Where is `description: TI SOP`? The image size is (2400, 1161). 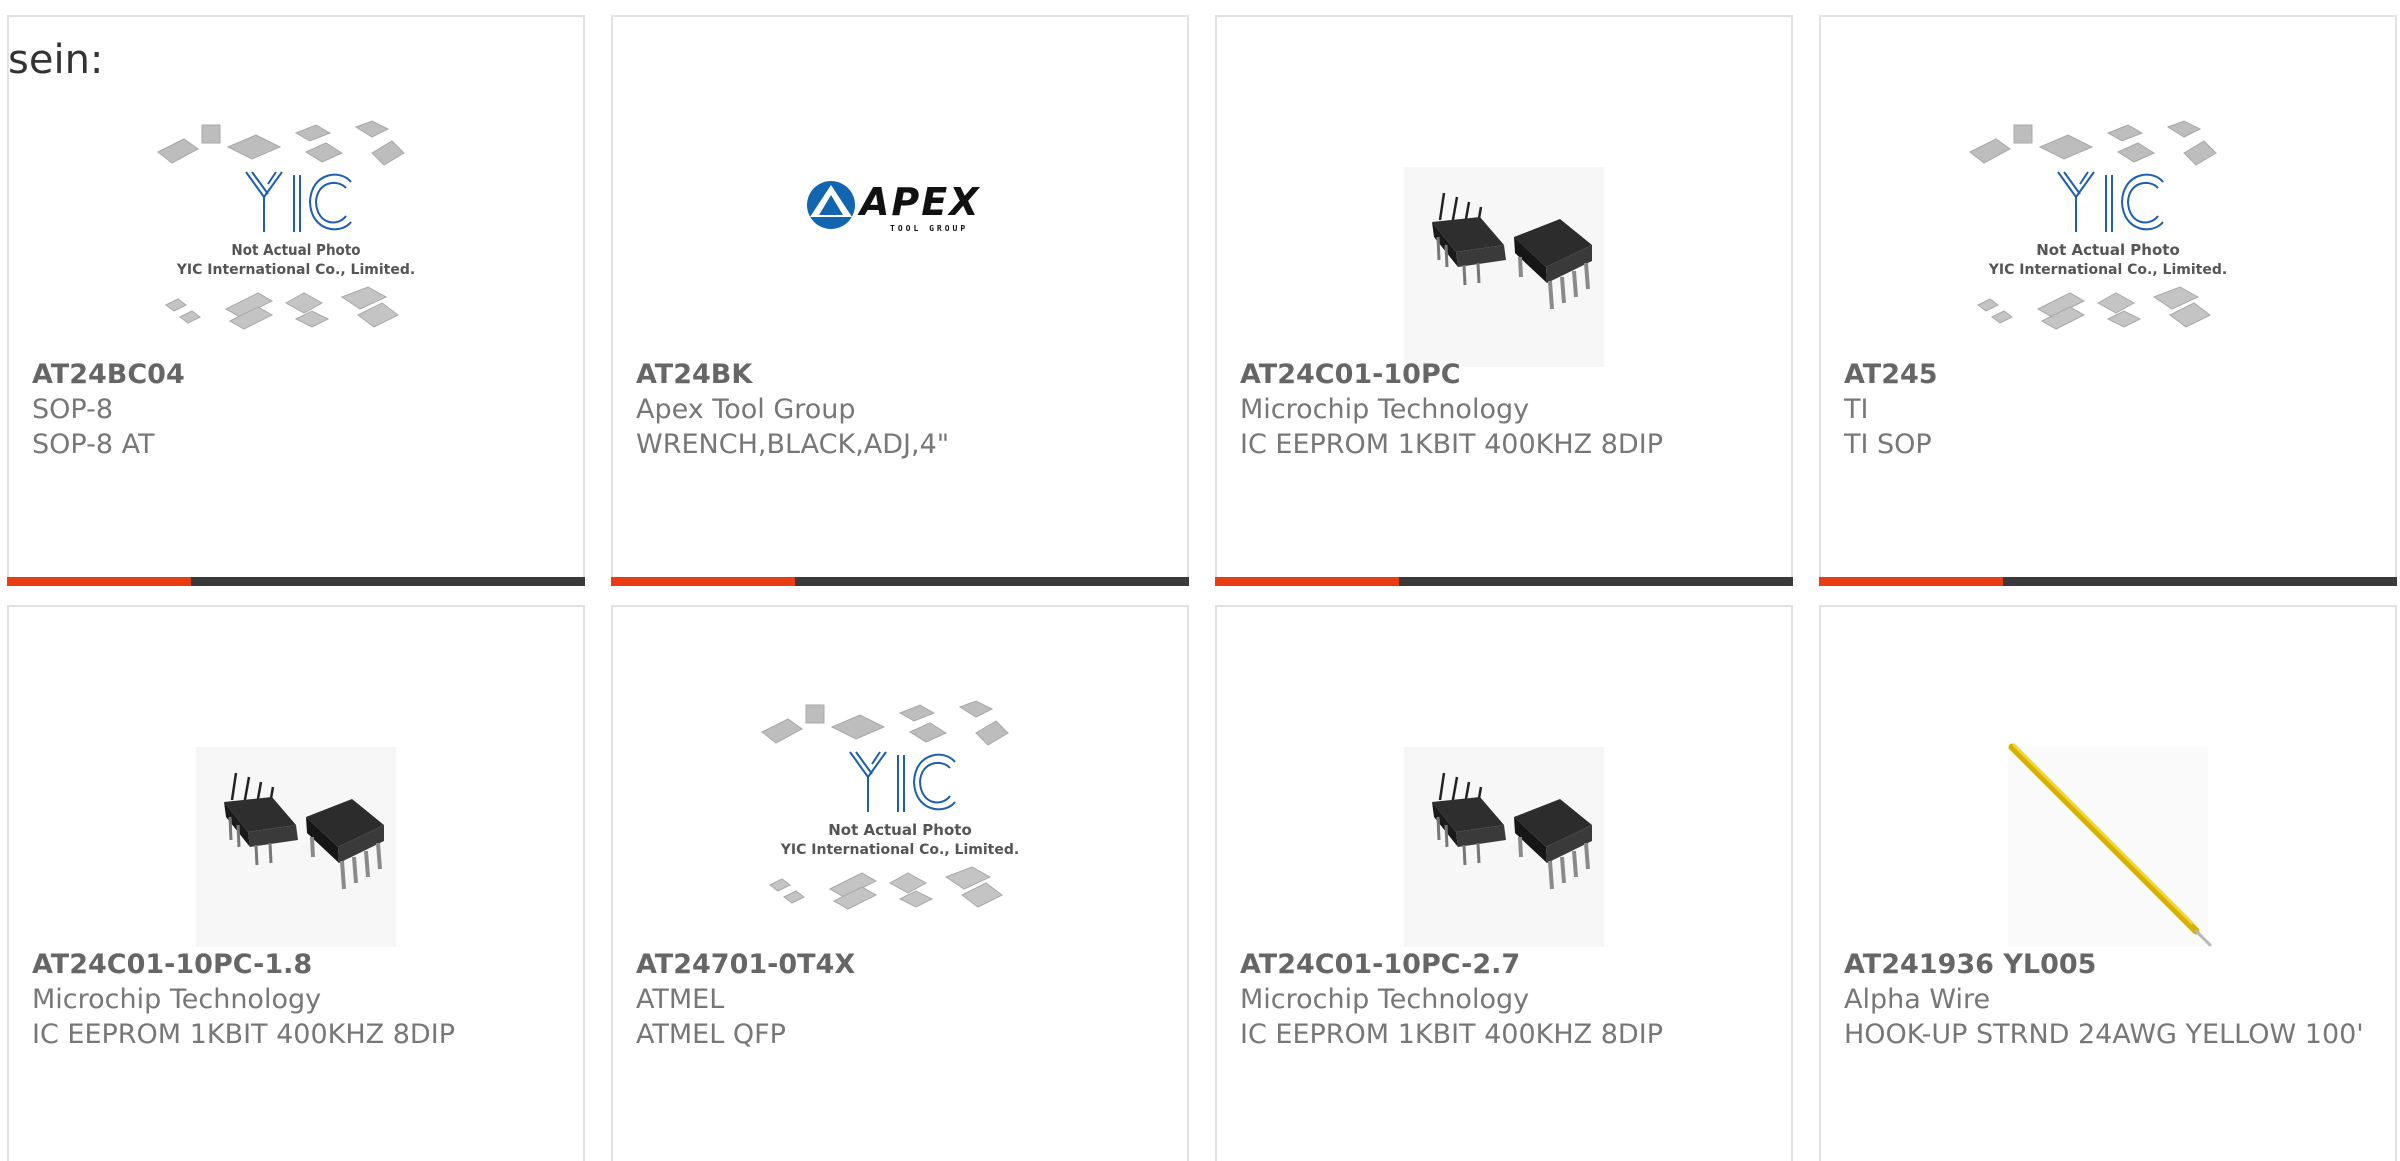
description: TI SOP is located at coordinates (1888, 444).